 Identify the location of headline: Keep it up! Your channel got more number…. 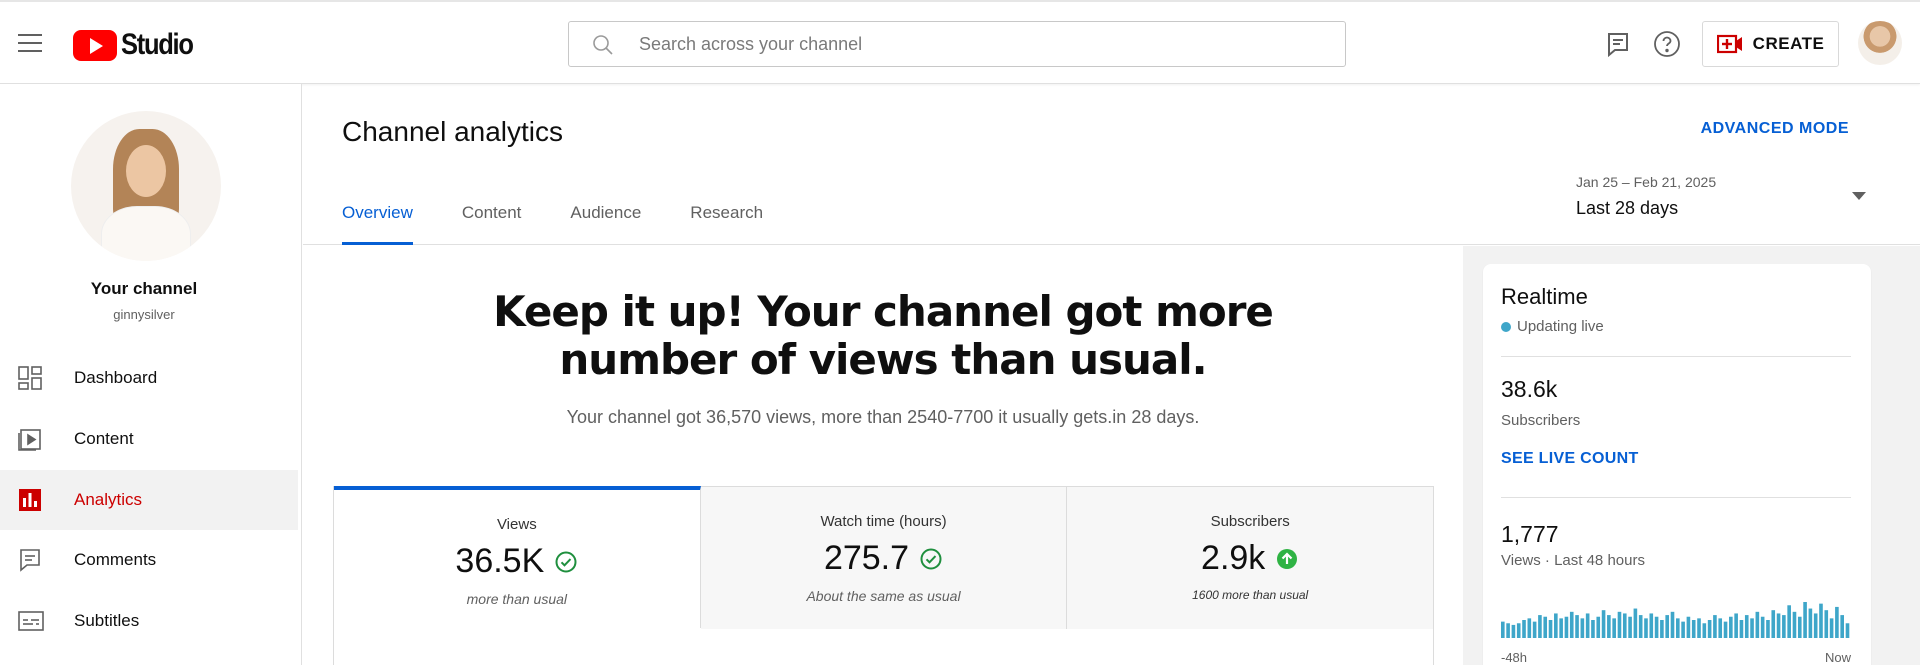
(883, 335).